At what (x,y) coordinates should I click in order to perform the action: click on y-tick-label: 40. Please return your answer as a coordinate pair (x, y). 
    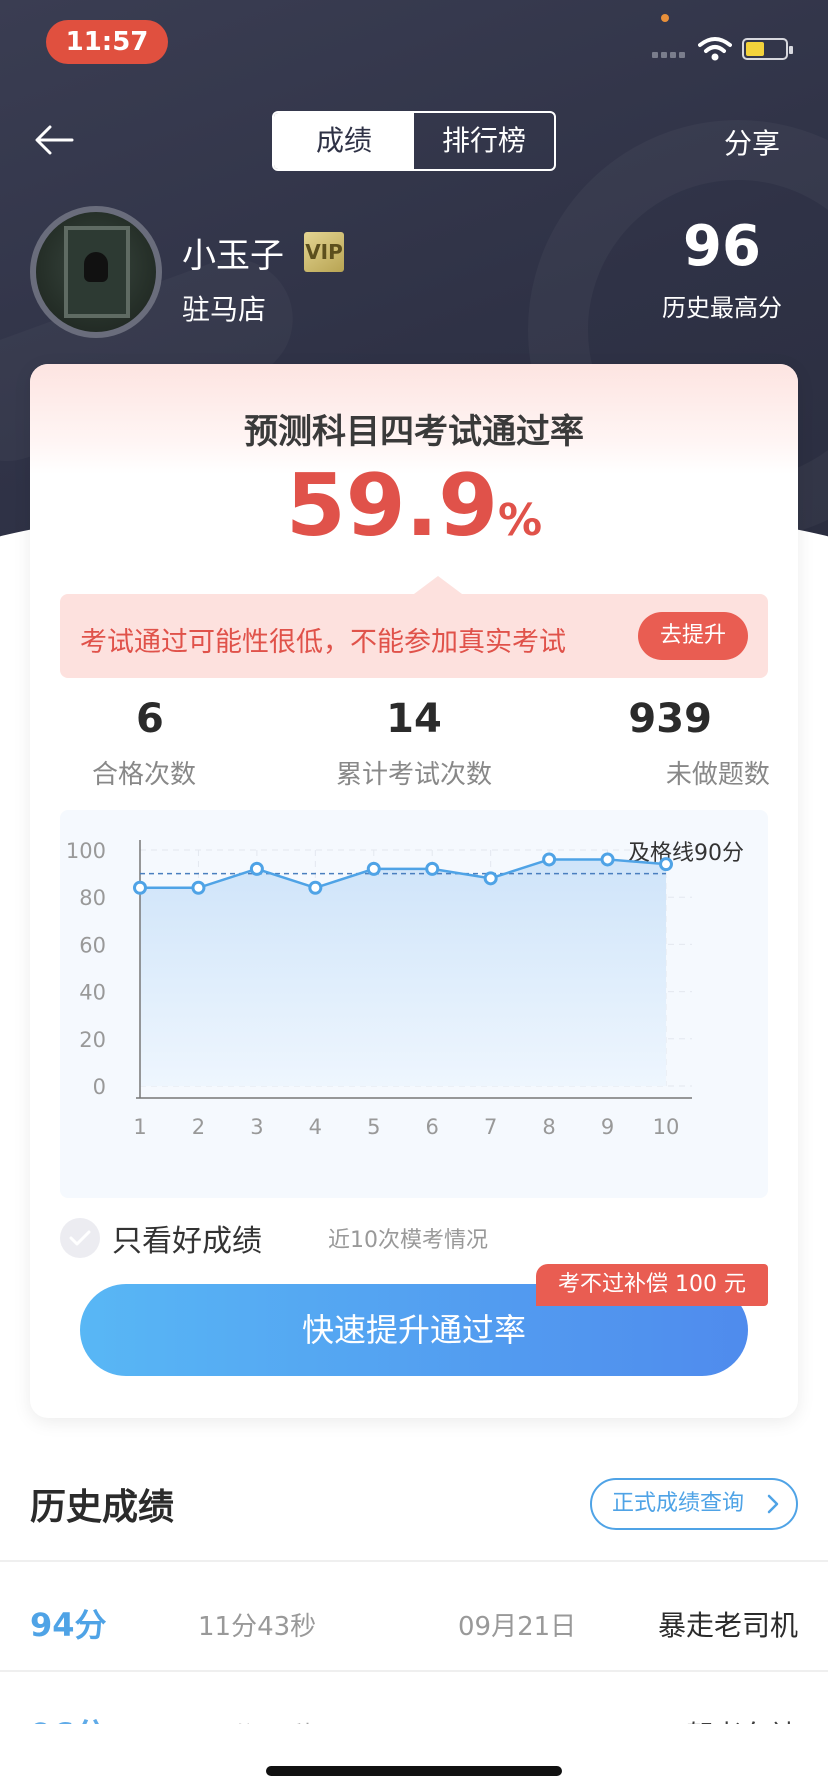
    Looking at the image, I should click on (92, 993).